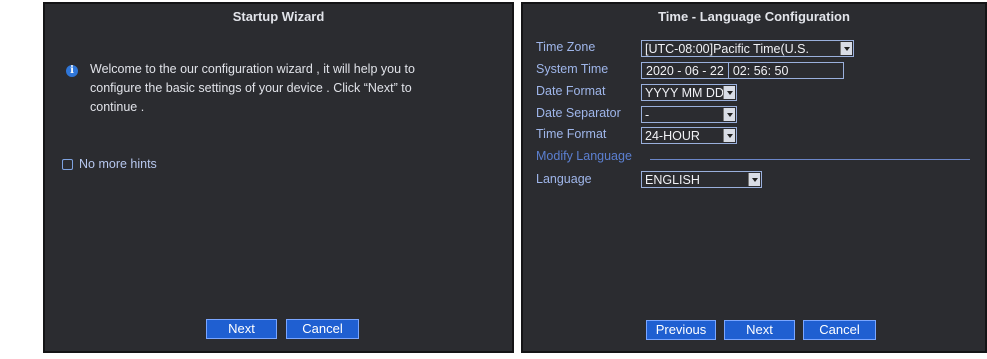 This screenshot has width=987, height=359. Describe the element at coordinates (584, 156) in the screenshot. I see `modify-language-heading: Modify Language` at that location.